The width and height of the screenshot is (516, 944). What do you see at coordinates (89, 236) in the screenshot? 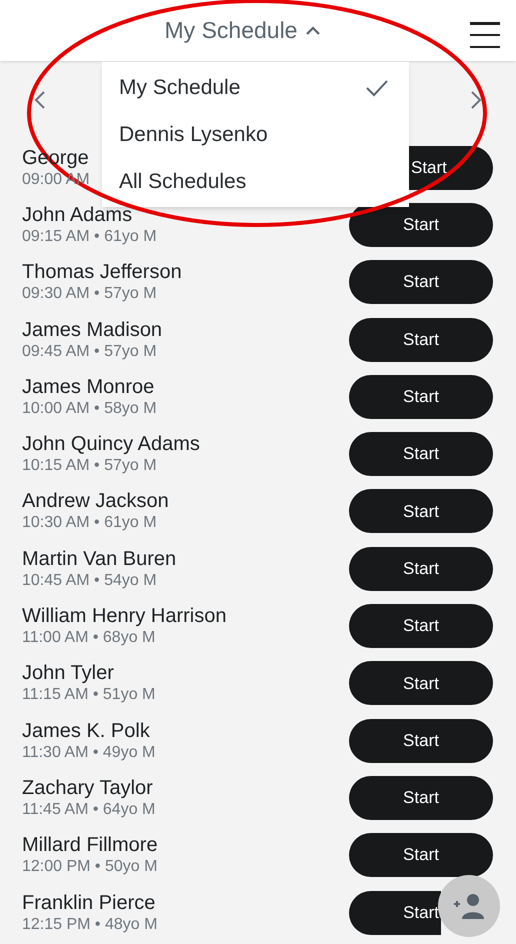
I see `appointment-detail: 09:15 AM • 61yo M` at bounding box center [89, 236].